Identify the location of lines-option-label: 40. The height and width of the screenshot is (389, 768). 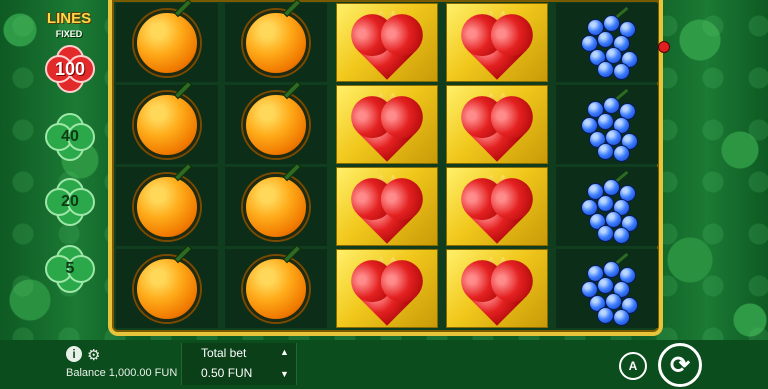
(70, 136).